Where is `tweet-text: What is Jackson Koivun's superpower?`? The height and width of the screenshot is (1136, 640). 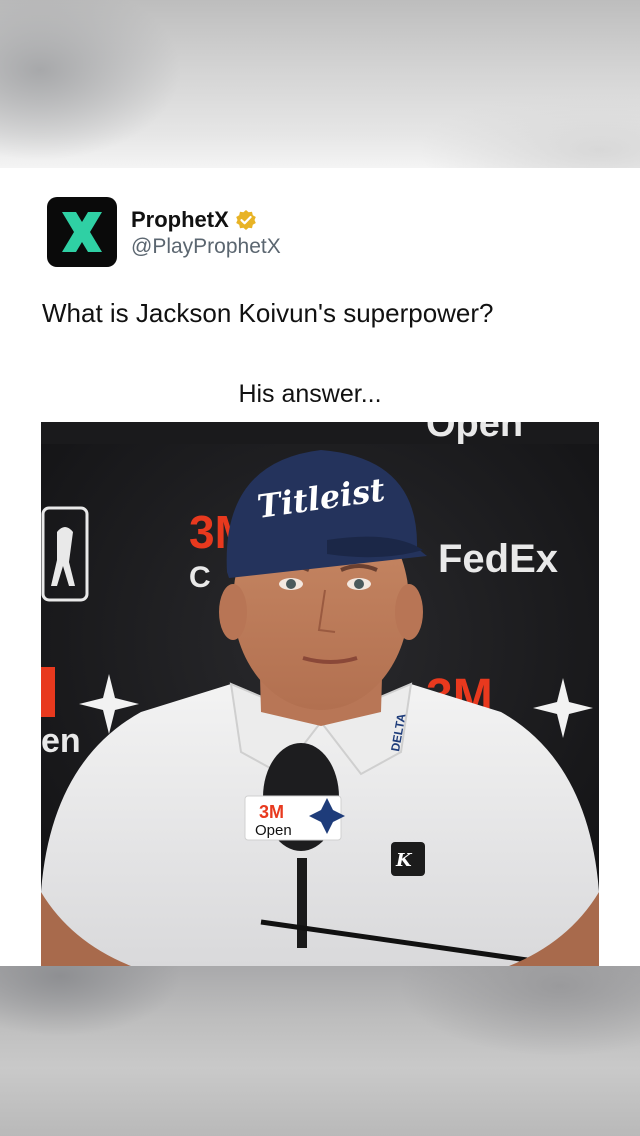 tweet-text: What is Jackson Koivun's superpower? is located at coordinates (268, 313).